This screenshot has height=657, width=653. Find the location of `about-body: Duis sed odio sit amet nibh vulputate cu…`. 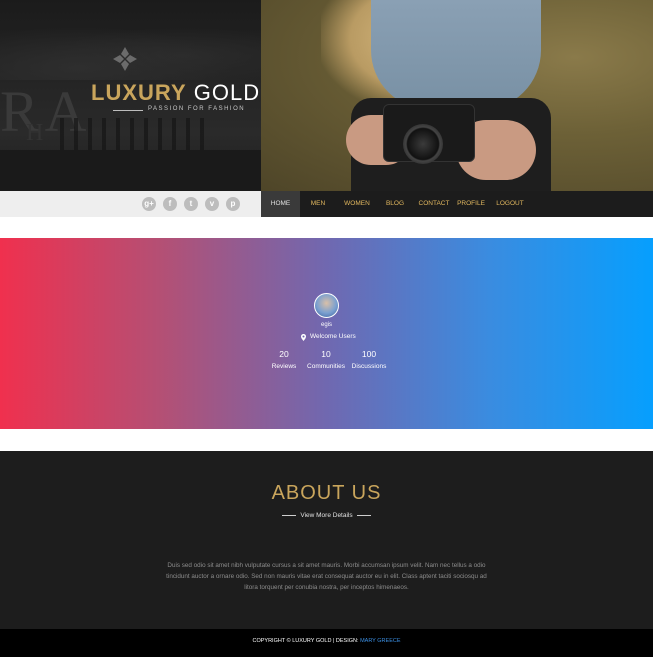

about-body: Duis sed odio sit amet nibh vulputate cu… is located at coordinates (326, 576).